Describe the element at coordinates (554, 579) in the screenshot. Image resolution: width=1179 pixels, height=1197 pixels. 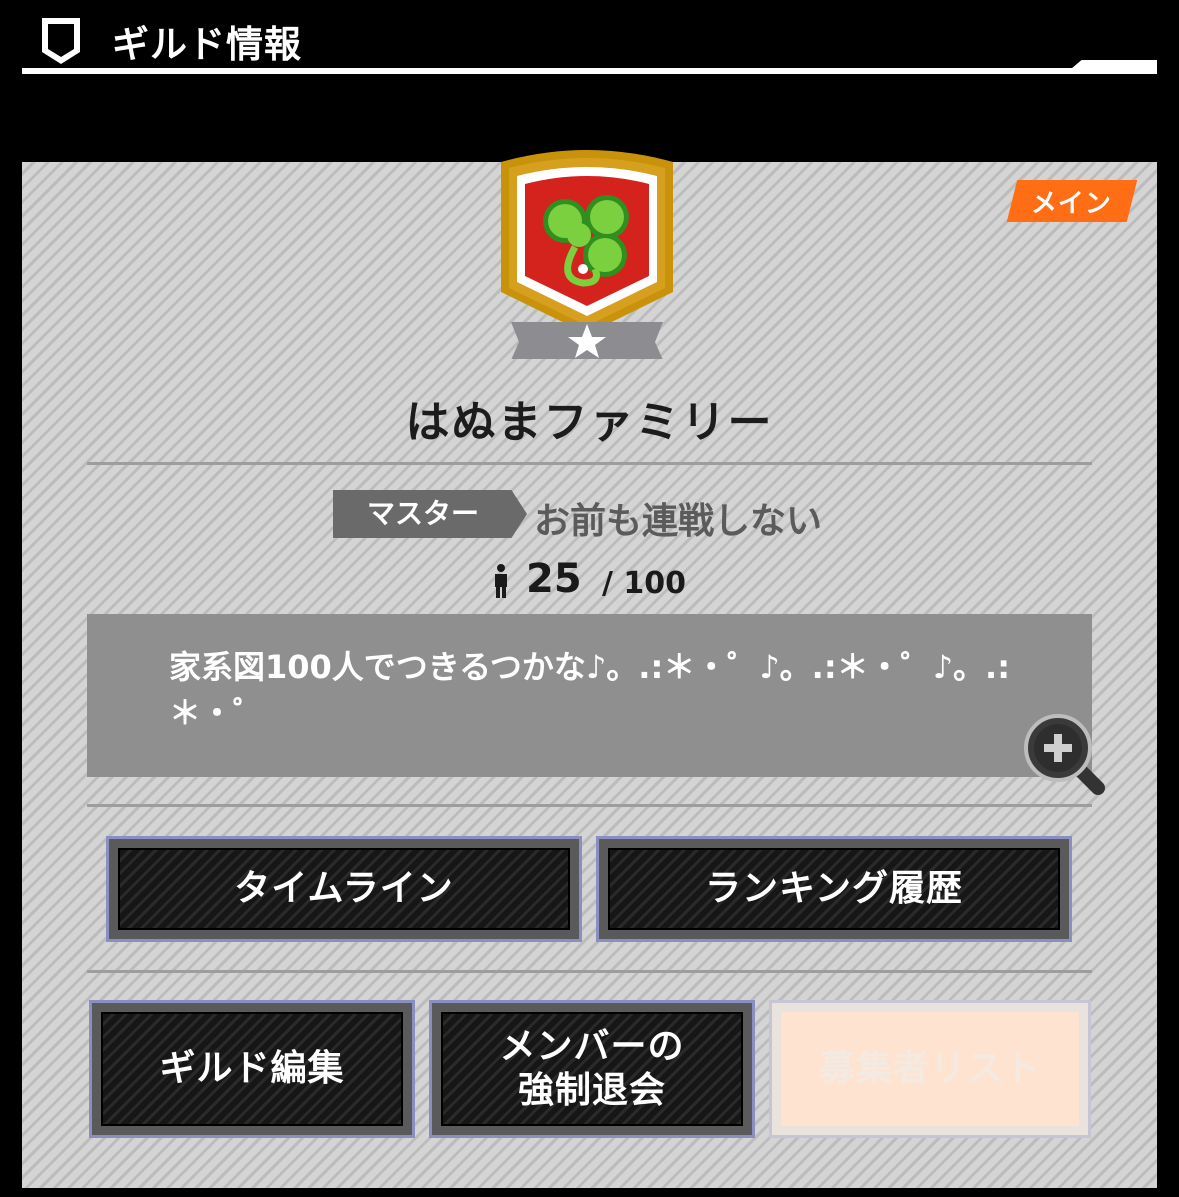
I see `member-count-current: 25` at that location.